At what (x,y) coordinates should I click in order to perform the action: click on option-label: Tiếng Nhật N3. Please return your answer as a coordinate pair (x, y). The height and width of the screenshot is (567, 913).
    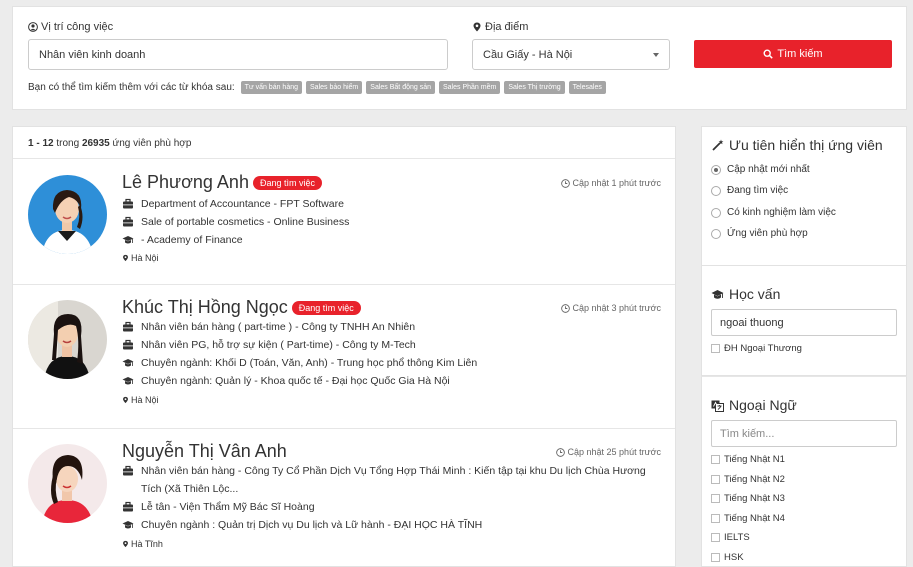
    Looking at the image, I should click on (754, 498).